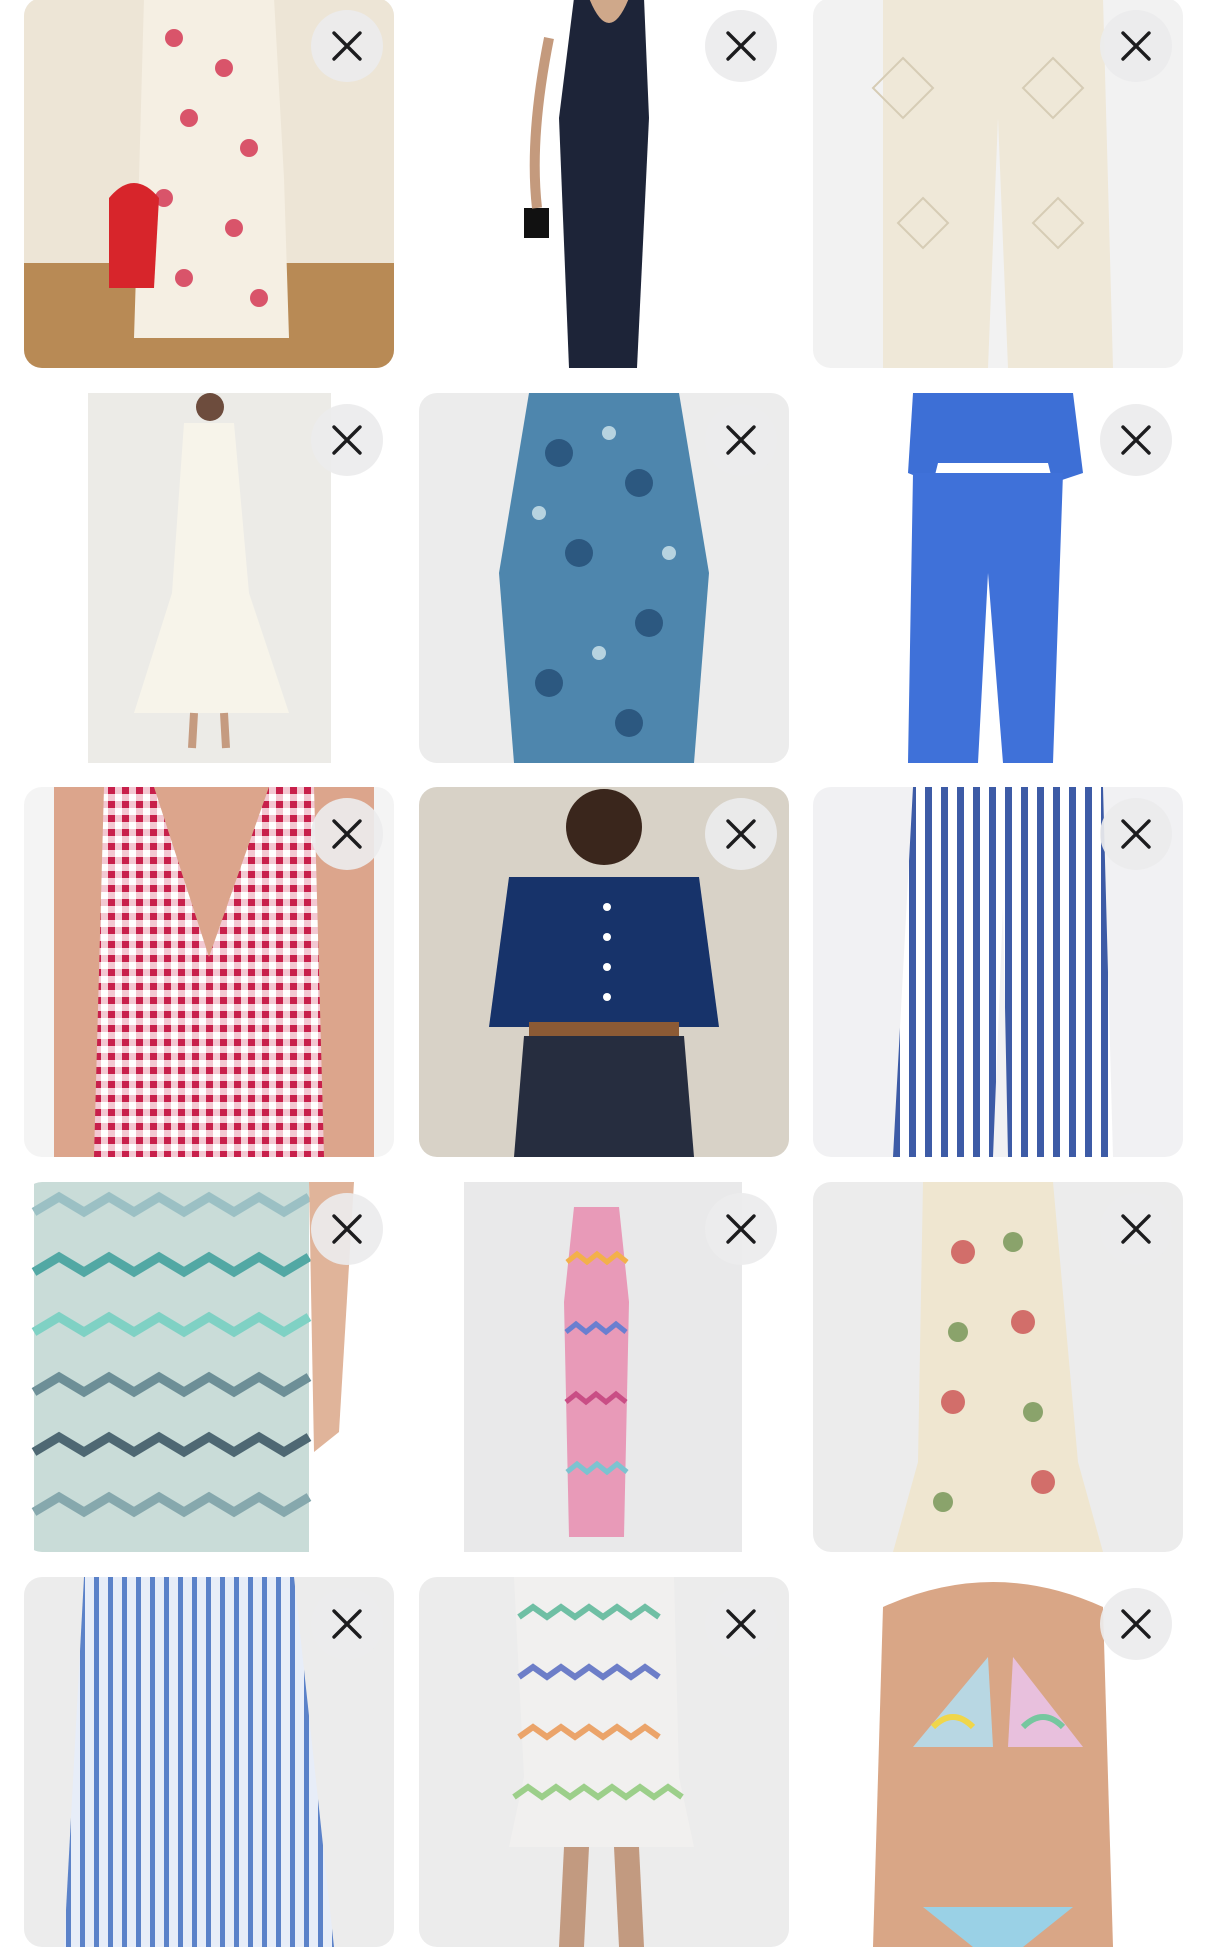 The width and height of the screenshot is (1206, 1949). I want to click on remove-button-zigzag-mini-dress, so click(741, 1624).